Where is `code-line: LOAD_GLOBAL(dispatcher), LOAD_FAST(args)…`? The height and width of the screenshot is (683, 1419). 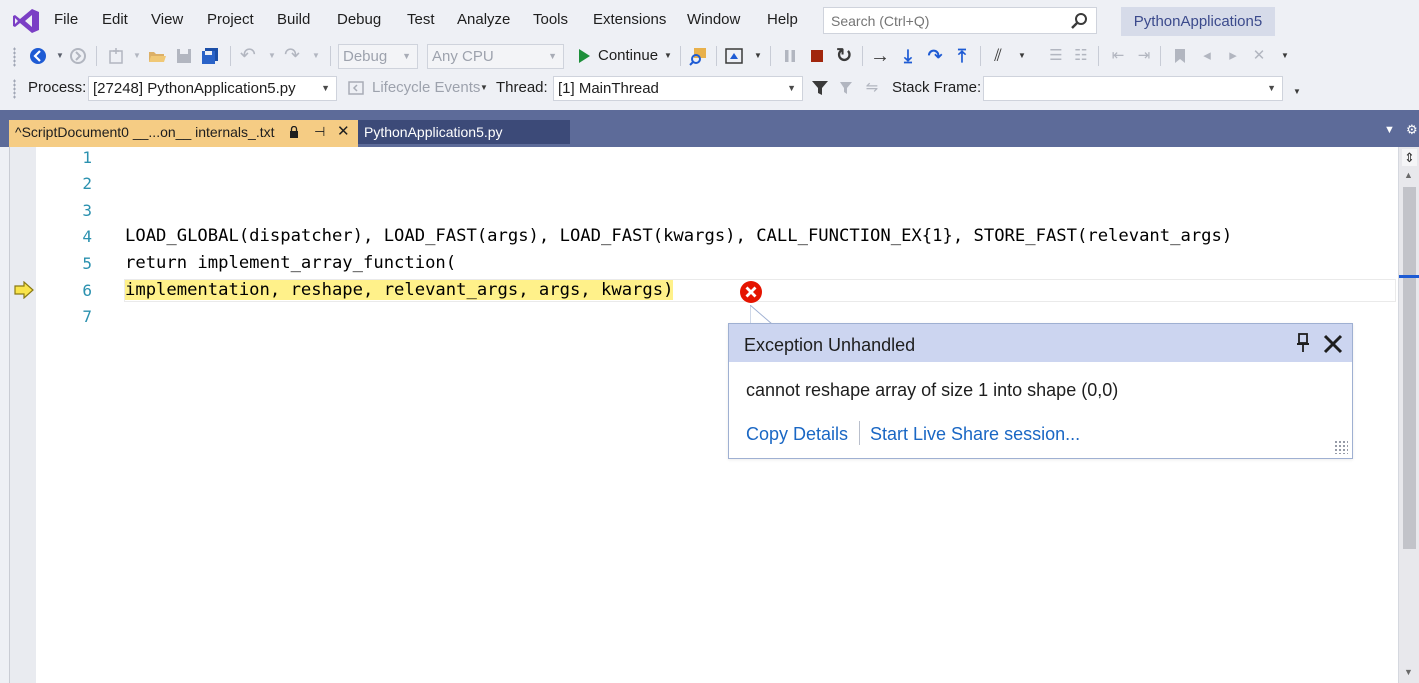 code-line: LOAD_GLOBAL(dispatcher), LOAD_FAST(args)… is located at coordinates (678, 236).